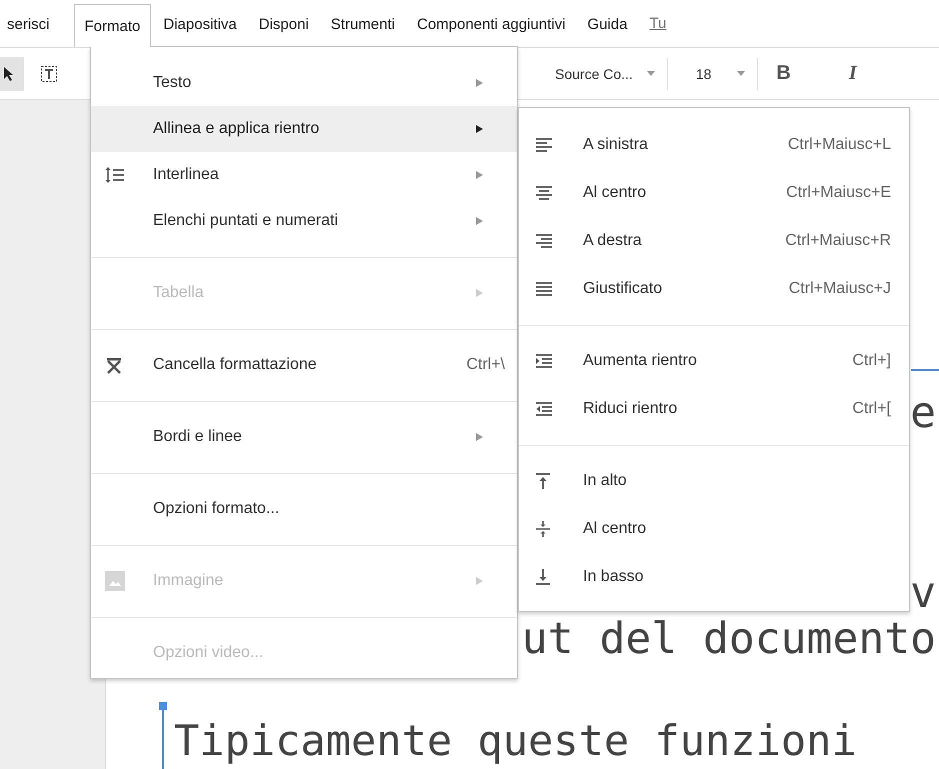 The image size is (939, 769). What do you see at coordinates (714, 145) in the screenshot?
I see `menu-item: A sinistra Ctrl+Maiusc+L` at bounding box center [714, 145].